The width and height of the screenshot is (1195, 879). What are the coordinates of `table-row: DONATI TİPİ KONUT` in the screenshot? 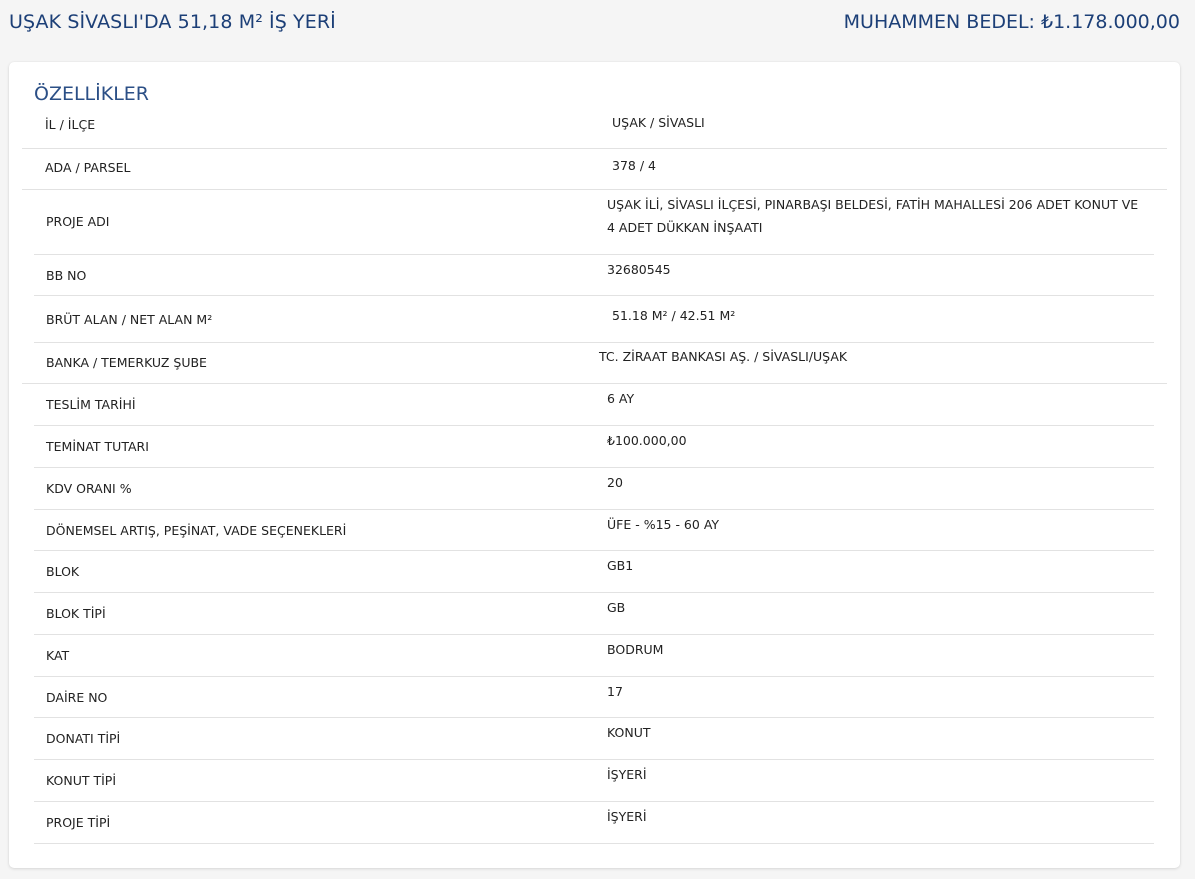 It's located at (594, 739).